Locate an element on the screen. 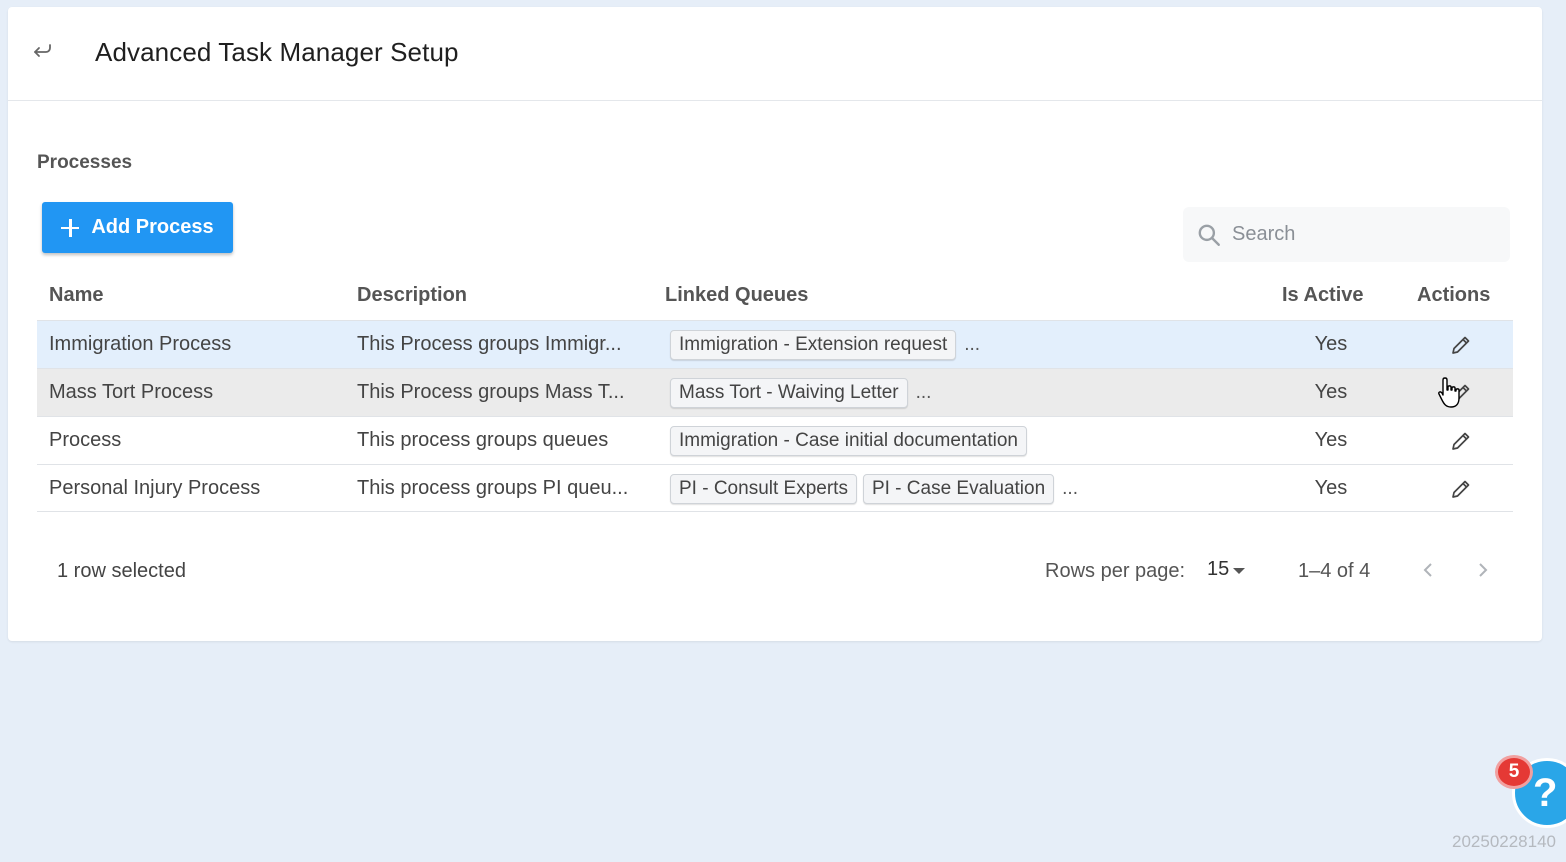  back-button is located at coordinates (42, 51).